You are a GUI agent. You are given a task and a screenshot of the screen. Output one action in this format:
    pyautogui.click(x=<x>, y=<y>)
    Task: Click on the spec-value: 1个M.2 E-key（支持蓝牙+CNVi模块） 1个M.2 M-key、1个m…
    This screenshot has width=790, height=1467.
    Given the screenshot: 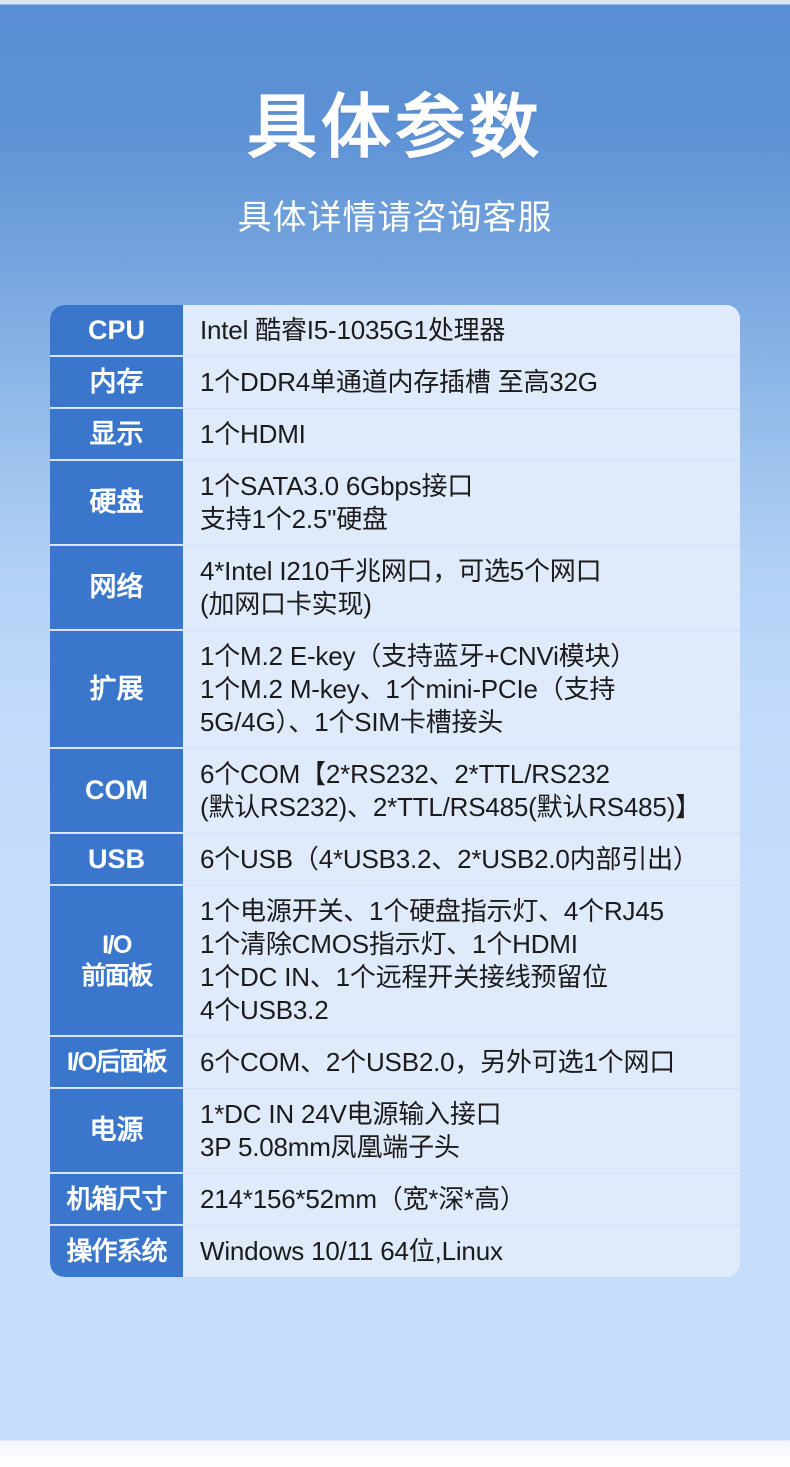 What is the action you would take?
    pyautogui.click(x=461, y=689)
    